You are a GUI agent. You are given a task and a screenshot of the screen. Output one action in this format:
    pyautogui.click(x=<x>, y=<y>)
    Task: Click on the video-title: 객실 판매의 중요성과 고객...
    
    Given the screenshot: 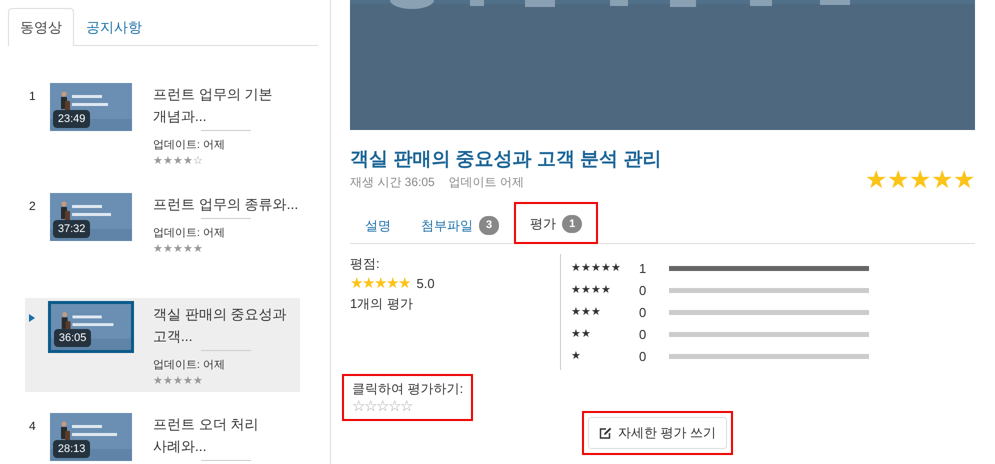 What is the action you would take?
    pyautogui.click(x=226, y=325)
    